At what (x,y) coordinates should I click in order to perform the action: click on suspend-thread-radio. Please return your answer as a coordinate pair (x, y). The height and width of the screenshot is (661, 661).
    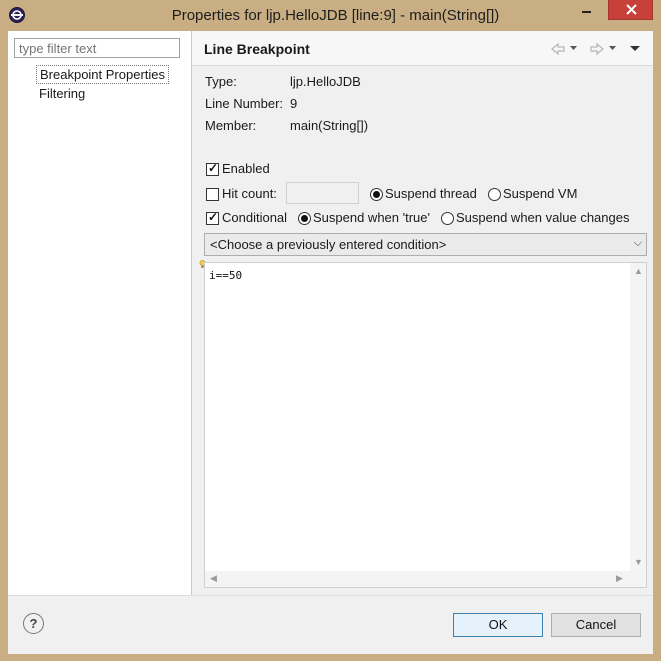
    Looking at the image, I should click on (376, 194).